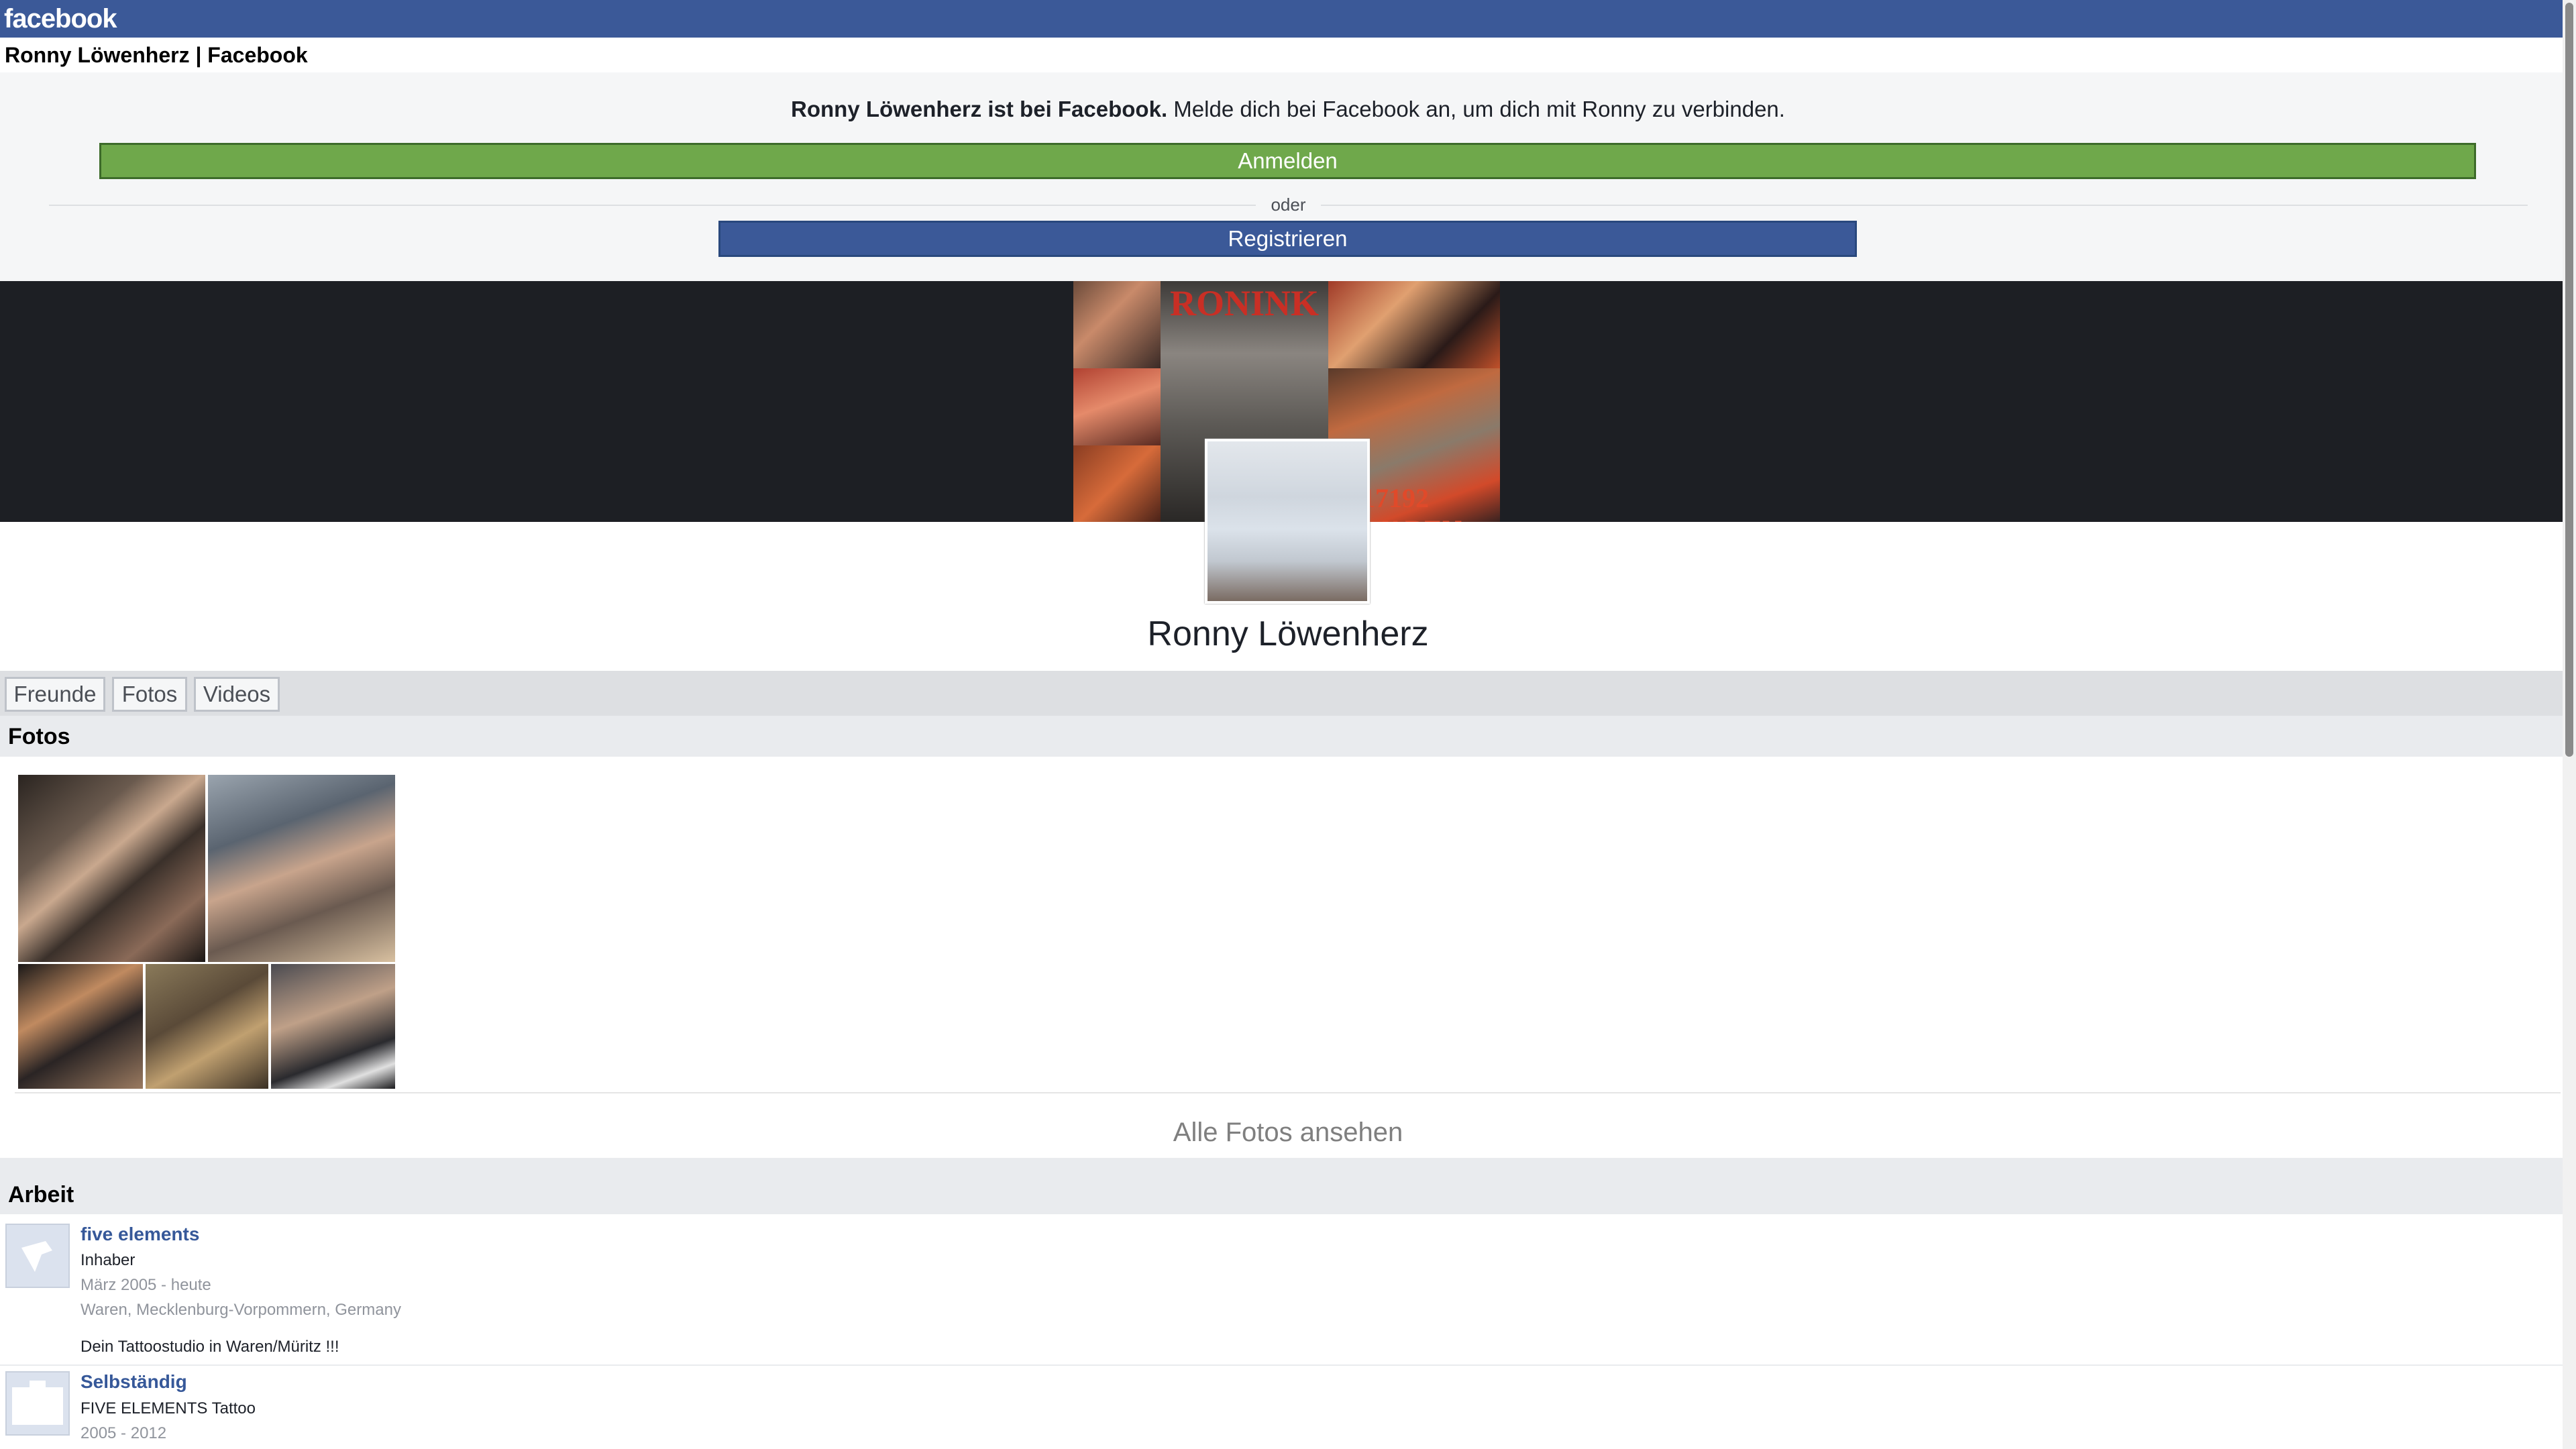 Image resolution: width=2576 pixels, height=1449 pixels. What do you see at coordinates (1288, 633) in the screenshot?
I see `profile-name: Ronny Löwenherz` at bounding box center [1288, 633].